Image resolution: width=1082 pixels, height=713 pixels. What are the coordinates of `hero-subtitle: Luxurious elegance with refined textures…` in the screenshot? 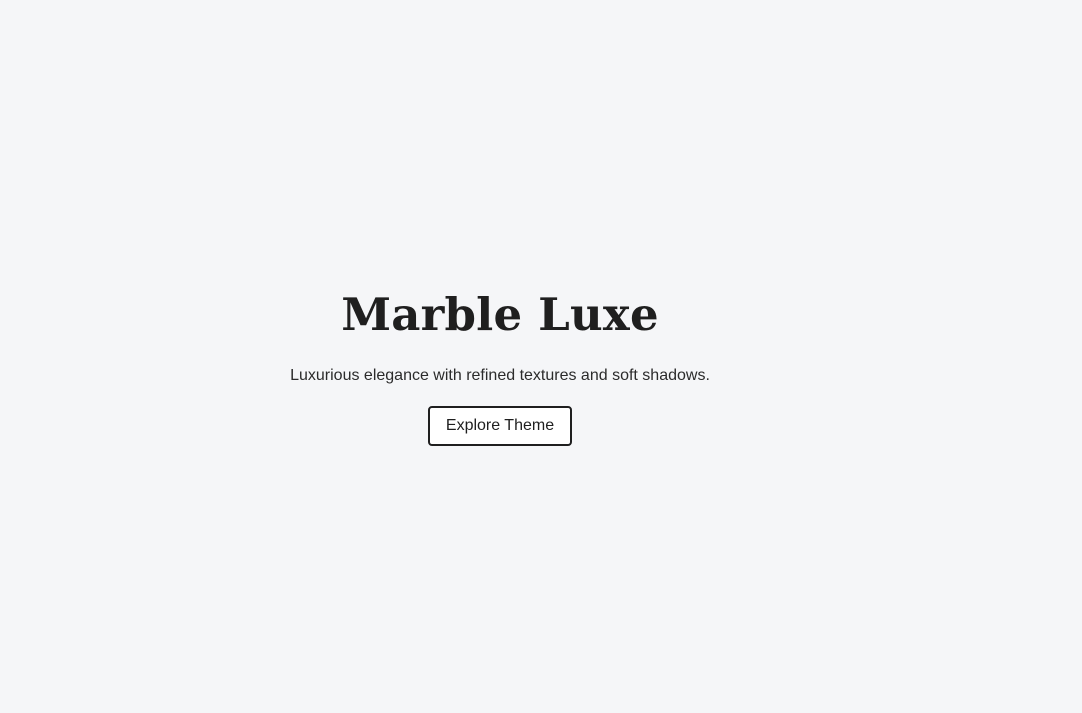 It's located at (500, 375).